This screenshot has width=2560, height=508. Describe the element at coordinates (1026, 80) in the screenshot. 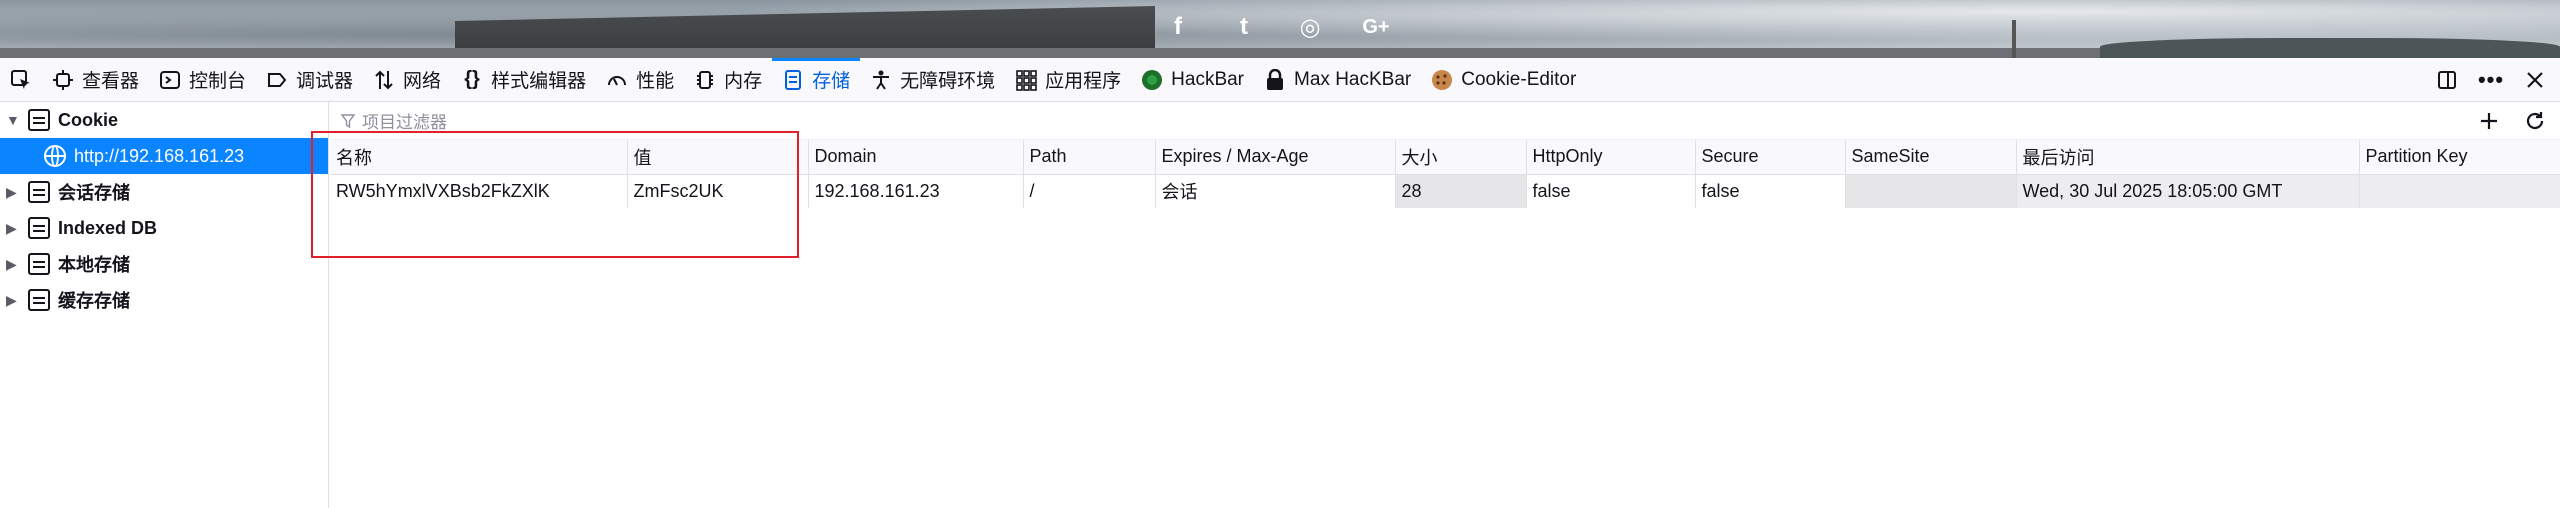

I see `application-icon` at that location.